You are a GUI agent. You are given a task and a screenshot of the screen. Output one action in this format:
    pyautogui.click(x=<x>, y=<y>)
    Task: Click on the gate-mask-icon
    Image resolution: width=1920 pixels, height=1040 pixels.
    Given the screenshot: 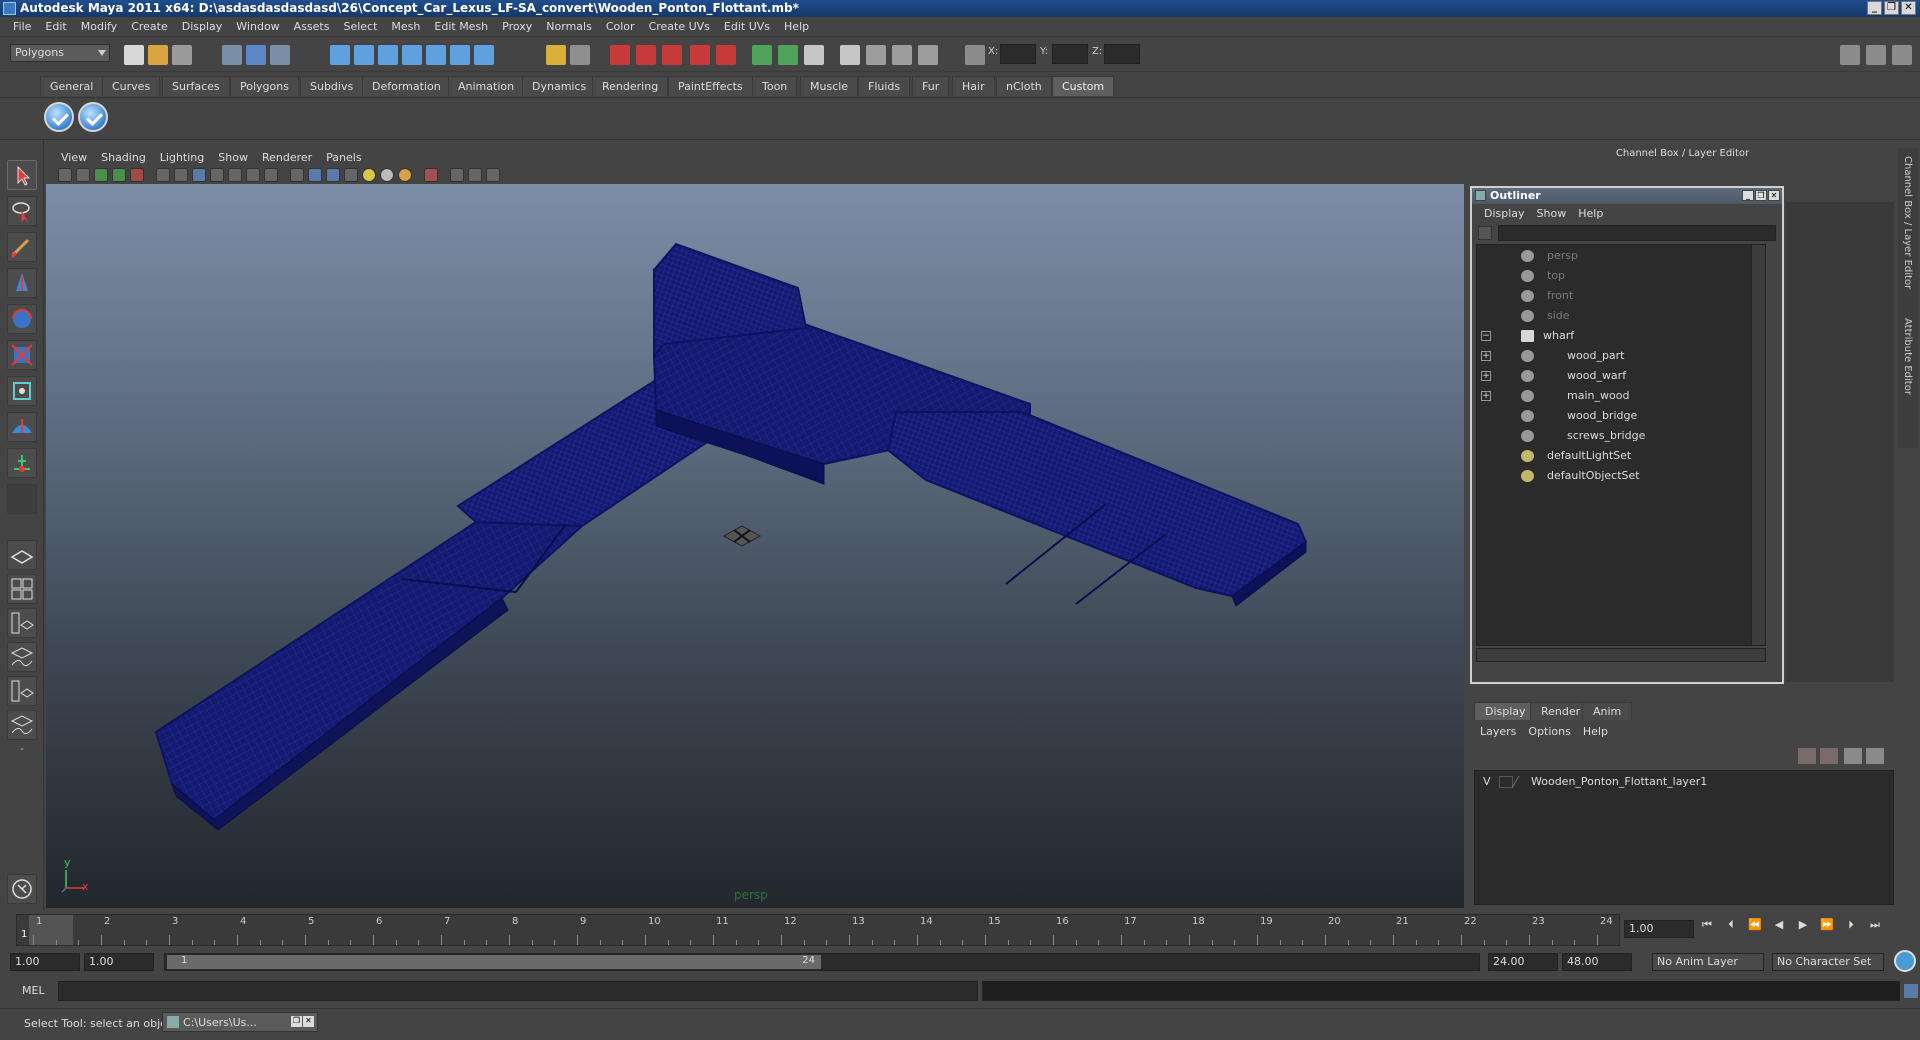 What is the action you would take?
    pyautogui.click(x=217, y=175)
    